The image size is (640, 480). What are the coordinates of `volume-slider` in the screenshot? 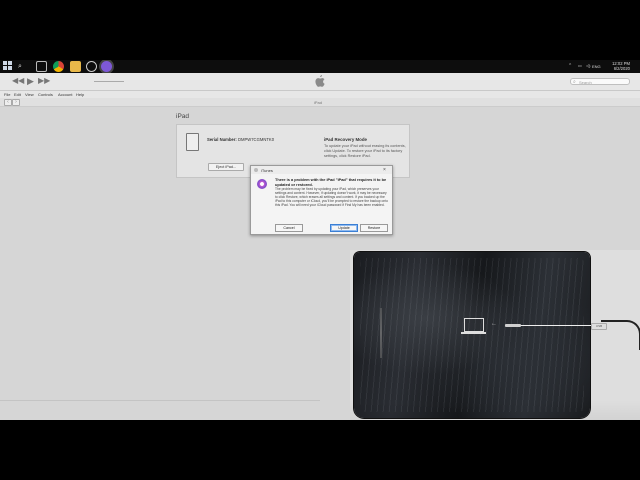 It's located at (109, 81).